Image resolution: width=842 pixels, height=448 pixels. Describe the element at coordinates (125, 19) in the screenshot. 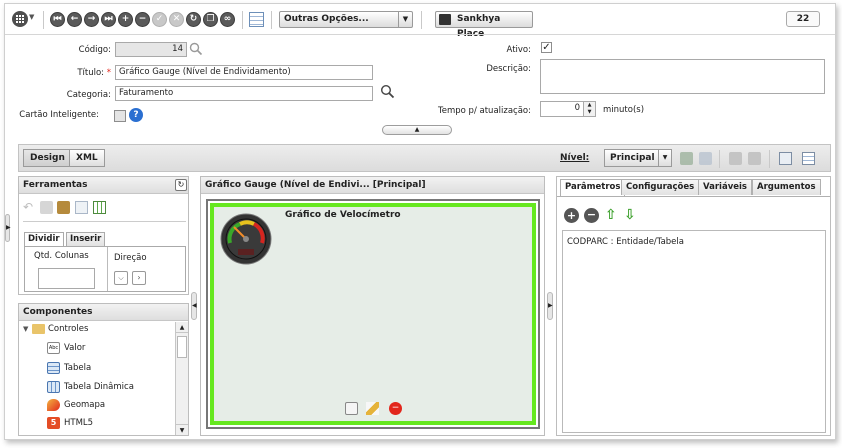

I see `add-icon: +` at that location.